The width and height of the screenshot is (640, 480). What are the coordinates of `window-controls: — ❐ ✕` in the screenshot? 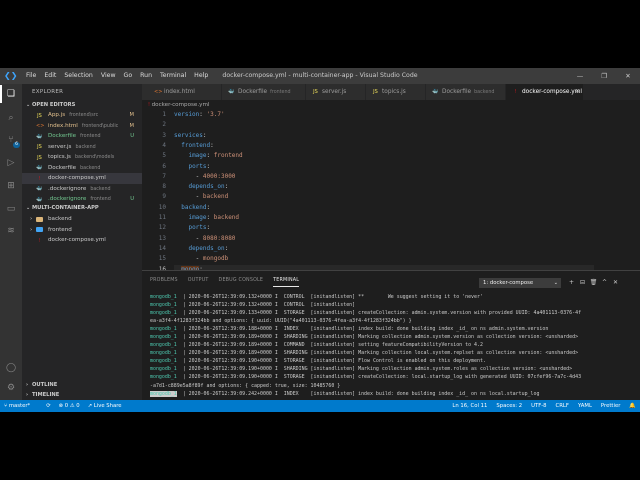 It's located at (604, 76).